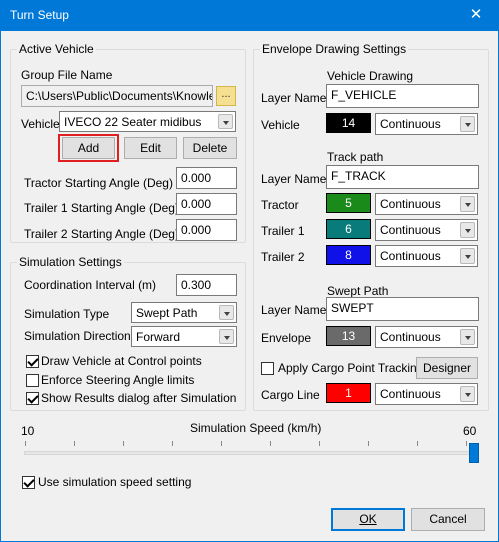 This screenshot has height=542, width=499. What do you see at coordinates (447, 368) in the screenshot?
I see `designer-button: Designer` at bounding box center [447, 368].